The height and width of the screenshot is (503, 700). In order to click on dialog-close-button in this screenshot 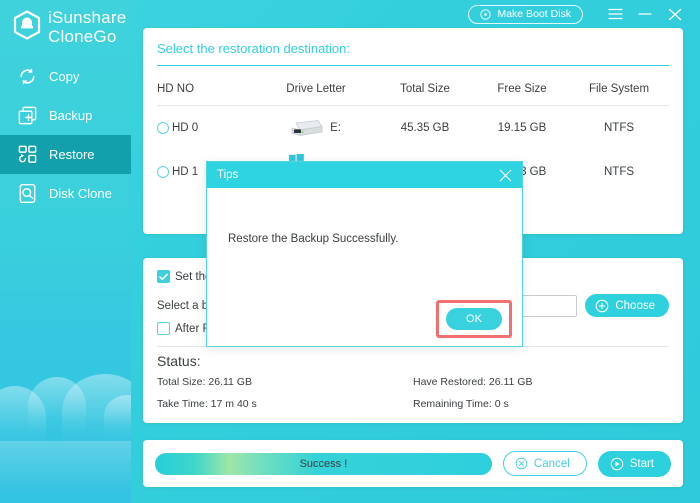, I will do `click(505, 175)`.